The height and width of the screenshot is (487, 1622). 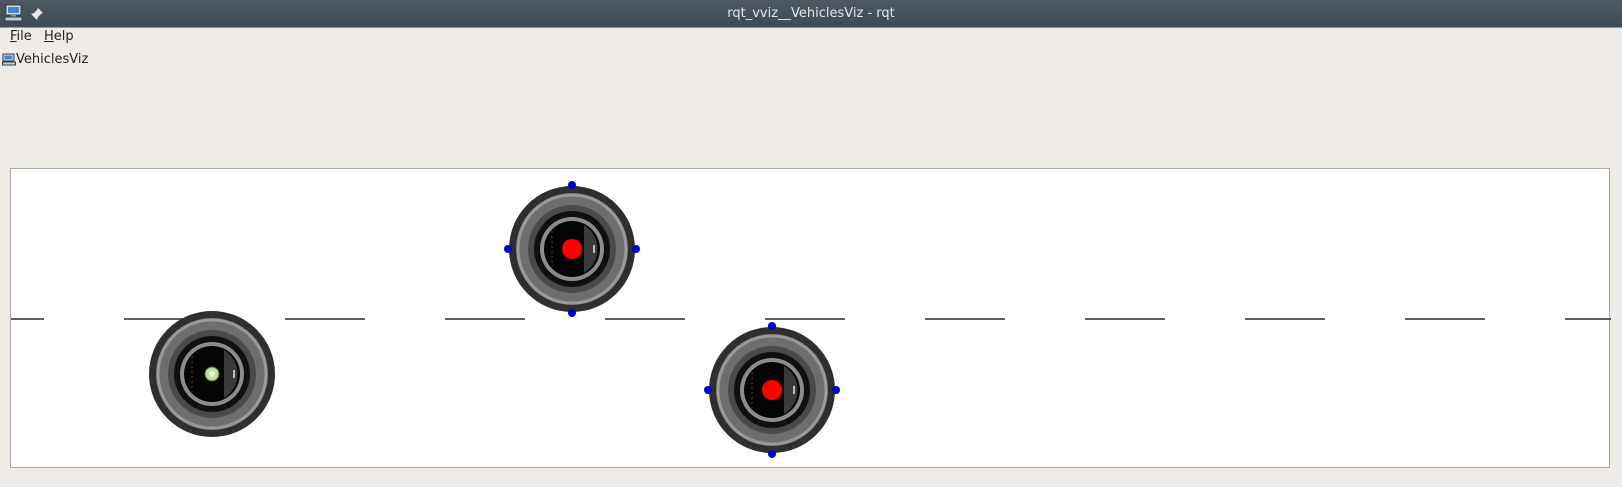 I want to click on menu-help: Help, so click(x=59, y=36).